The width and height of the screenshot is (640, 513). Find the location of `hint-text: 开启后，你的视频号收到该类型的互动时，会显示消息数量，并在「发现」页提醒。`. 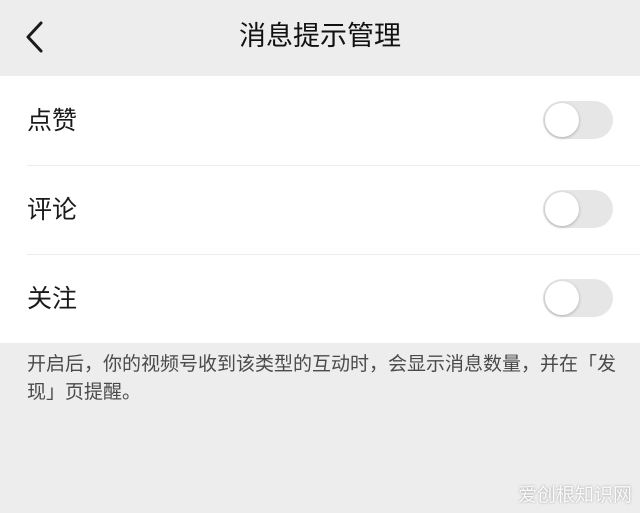

hint-text: 开启后，你的视频号收到该类型的互动时，会显示消息数量，并在「发现」页提醒。 is located at coordinates (322, 378).